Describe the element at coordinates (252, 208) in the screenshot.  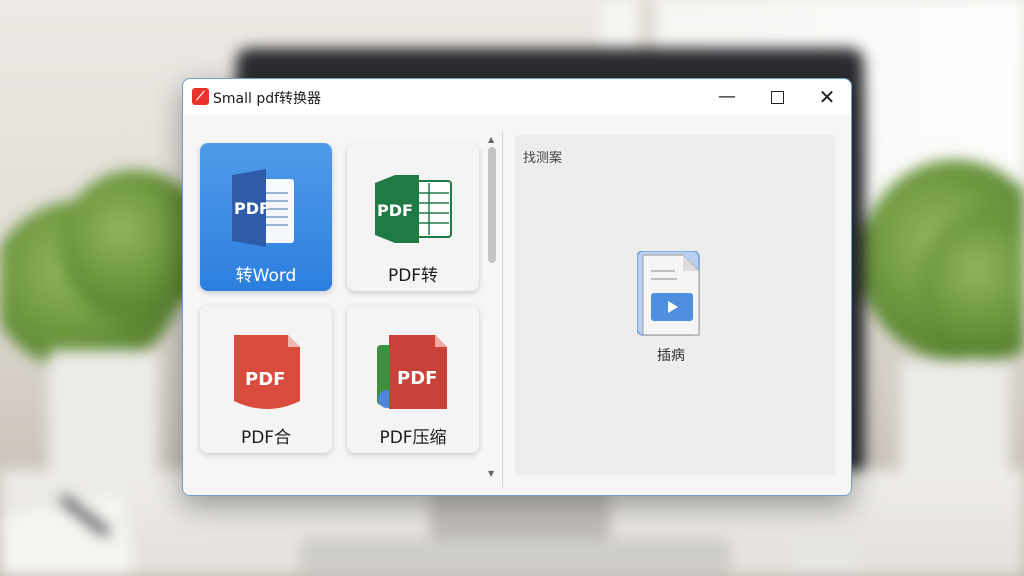
I see `pdf-word-icon-text: PDF` at that location.